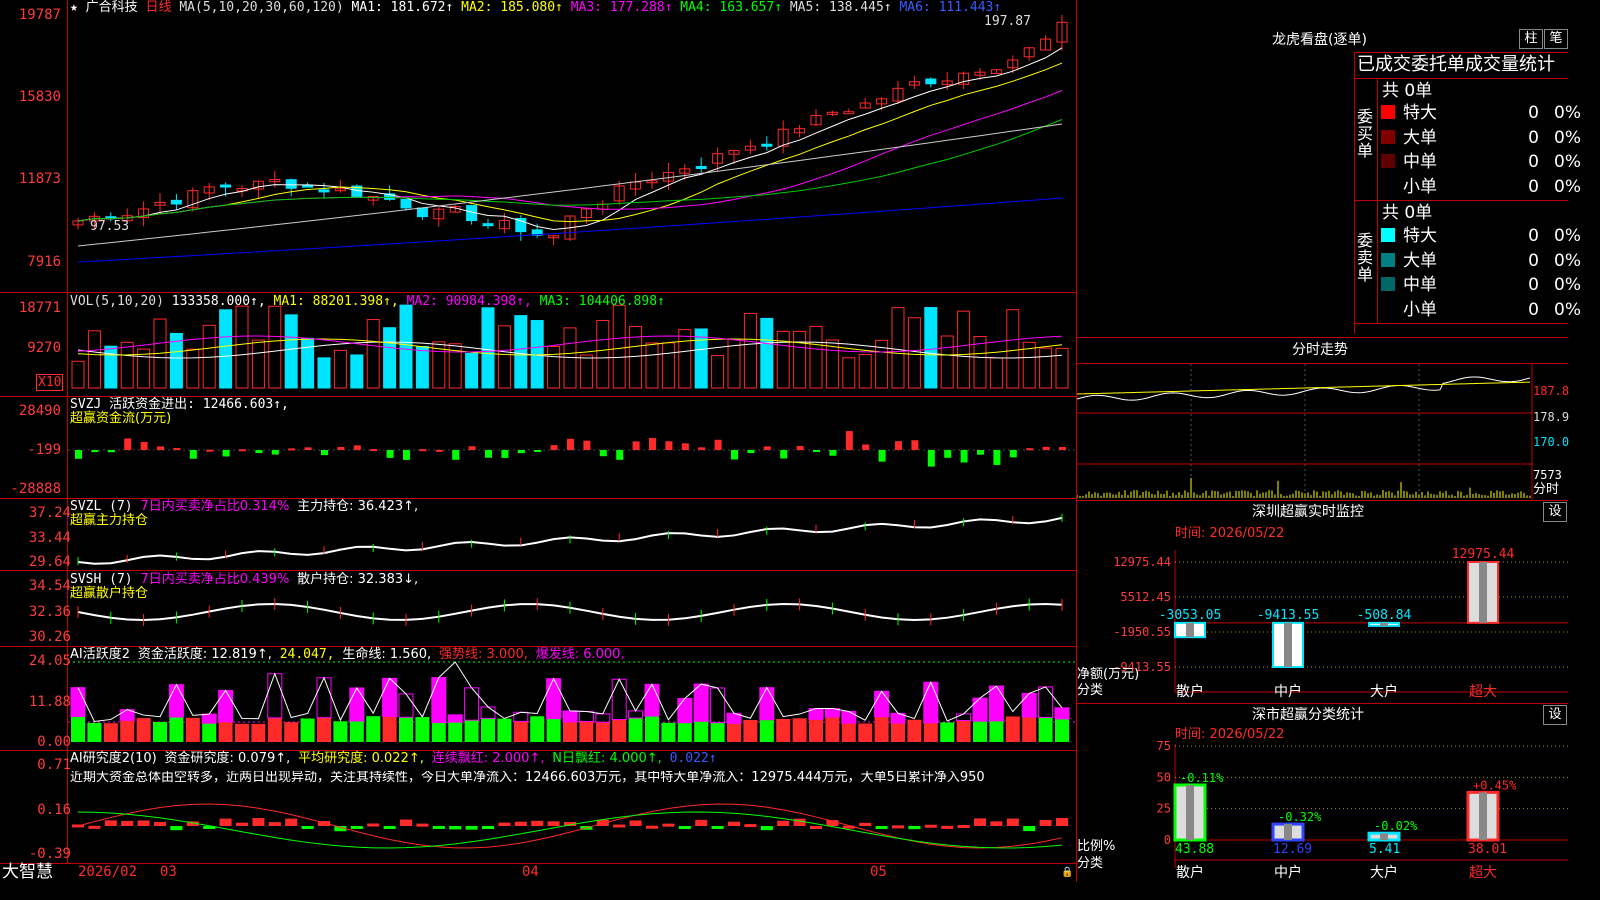 This screenshot has height=900, width=1600. What do you see at coordinates (1319, 40) in the screenshot?
I see `lhb-title: 龙虎看盘(逐单)` at bounding box center [1319, 40].